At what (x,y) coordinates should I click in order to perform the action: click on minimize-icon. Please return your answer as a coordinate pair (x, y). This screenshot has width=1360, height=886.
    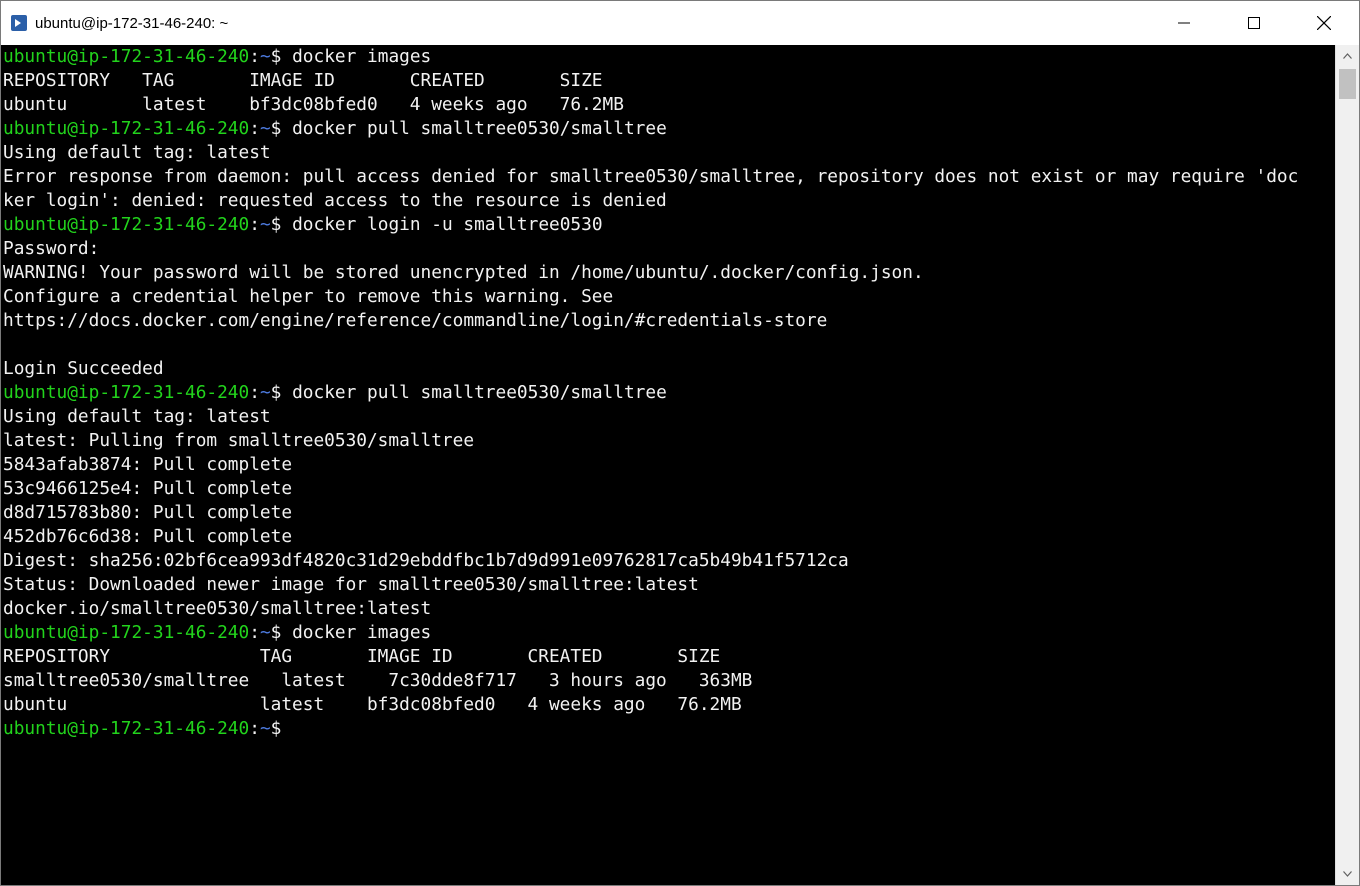
    Looking at the image, I should click on (1184, 23).